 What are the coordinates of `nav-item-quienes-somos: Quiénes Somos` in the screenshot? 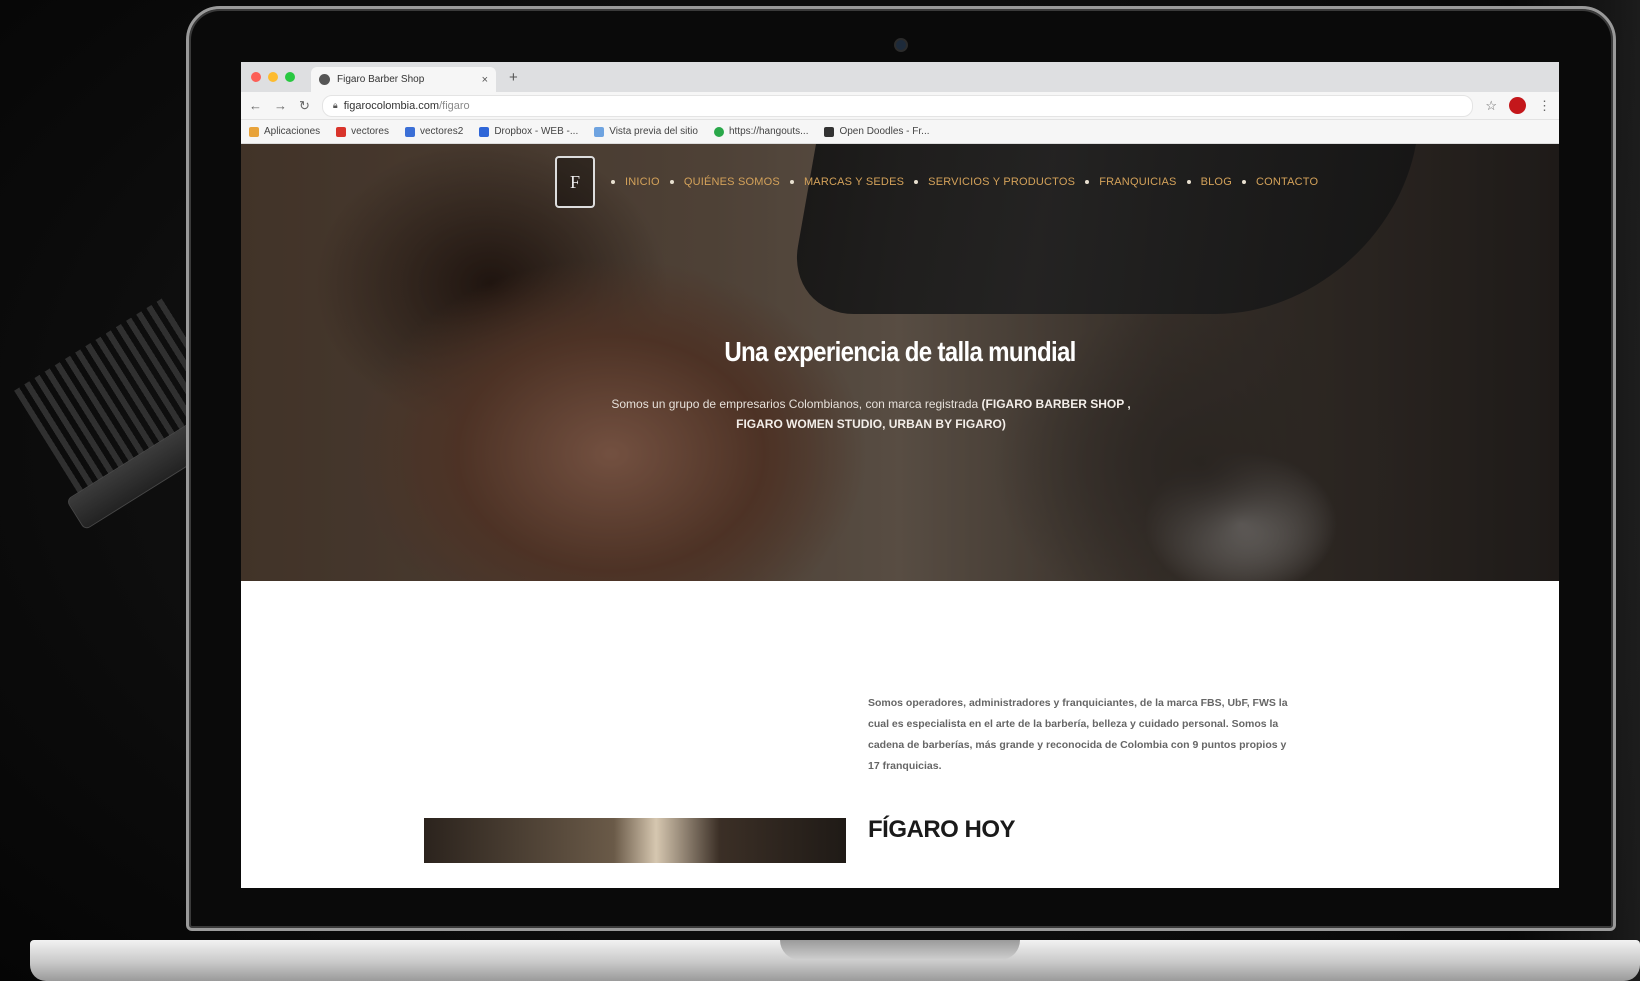 It's located at (724, 182).